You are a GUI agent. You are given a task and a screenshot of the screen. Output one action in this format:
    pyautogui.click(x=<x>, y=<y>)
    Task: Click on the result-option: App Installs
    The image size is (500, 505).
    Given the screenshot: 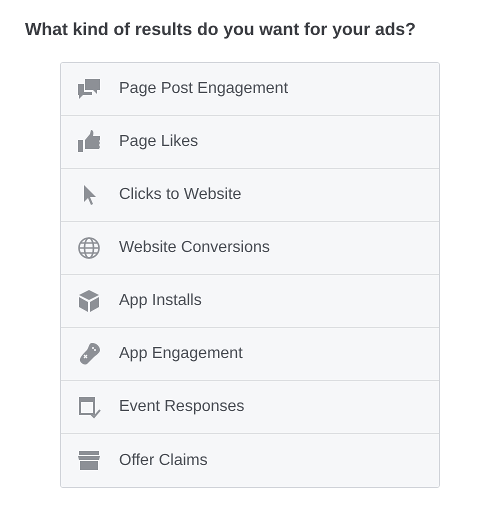 What is the action you would take?
    pyautogui.click(x=250, y=301)
    